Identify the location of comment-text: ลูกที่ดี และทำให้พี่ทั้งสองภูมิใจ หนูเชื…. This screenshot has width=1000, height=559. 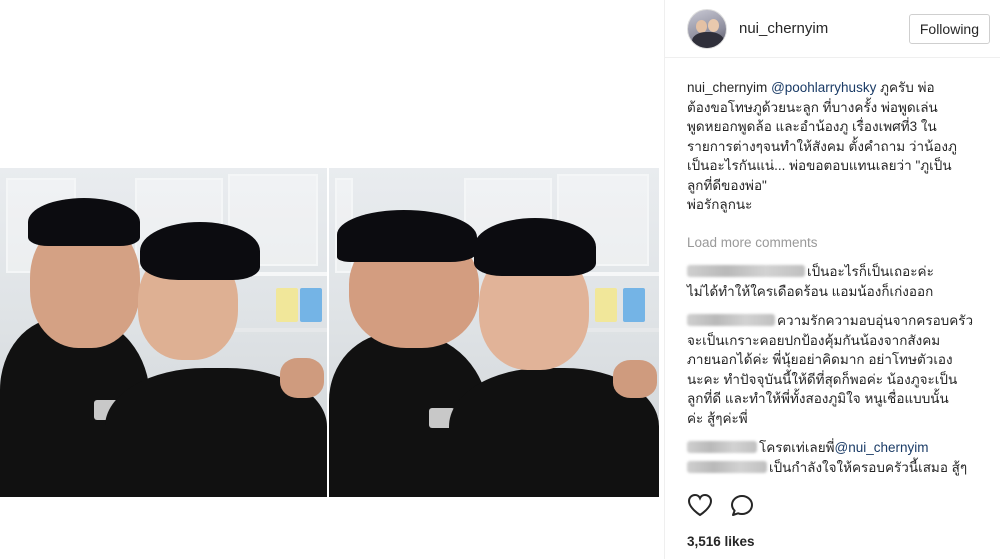
(818, 398).